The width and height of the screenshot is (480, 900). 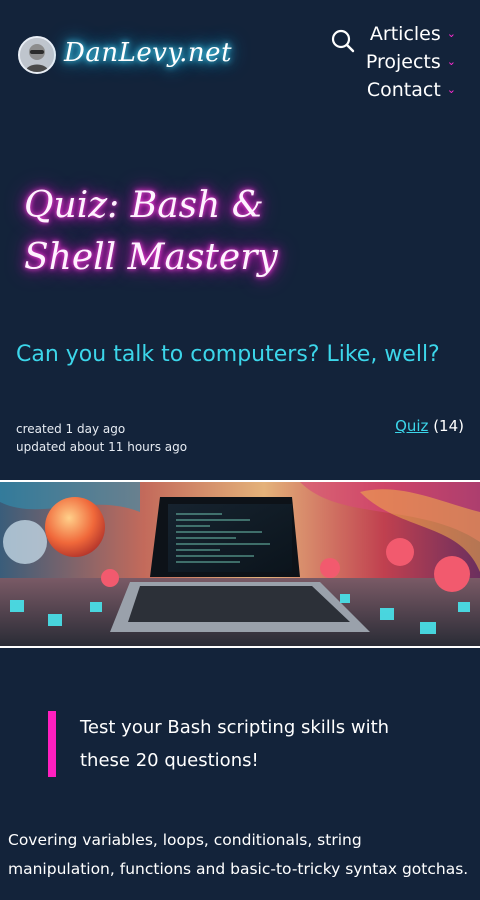 What do you see at coordinates (411, 426) in the screenshot?
I see `category-link: Quiz` at bounding box center [411, 426].